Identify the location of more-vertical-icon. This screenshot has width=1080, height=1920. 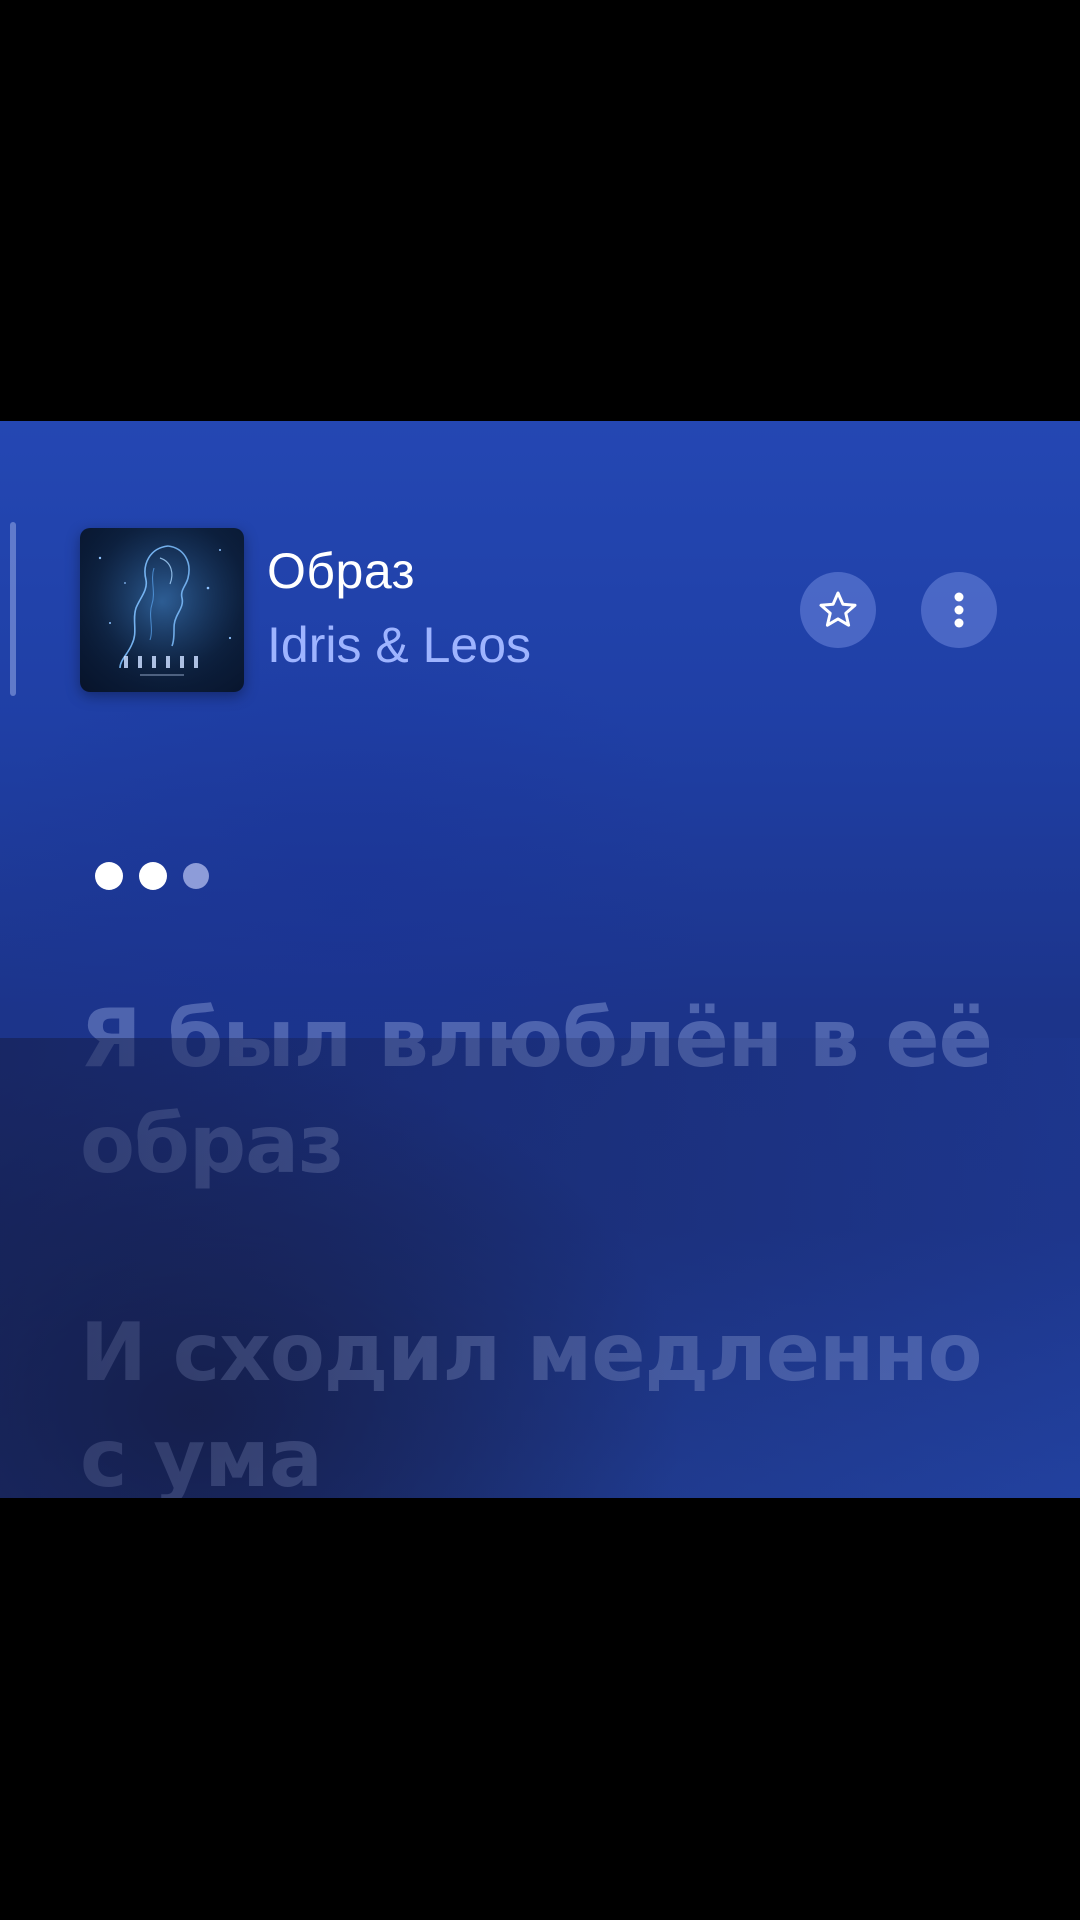
(959, 610).